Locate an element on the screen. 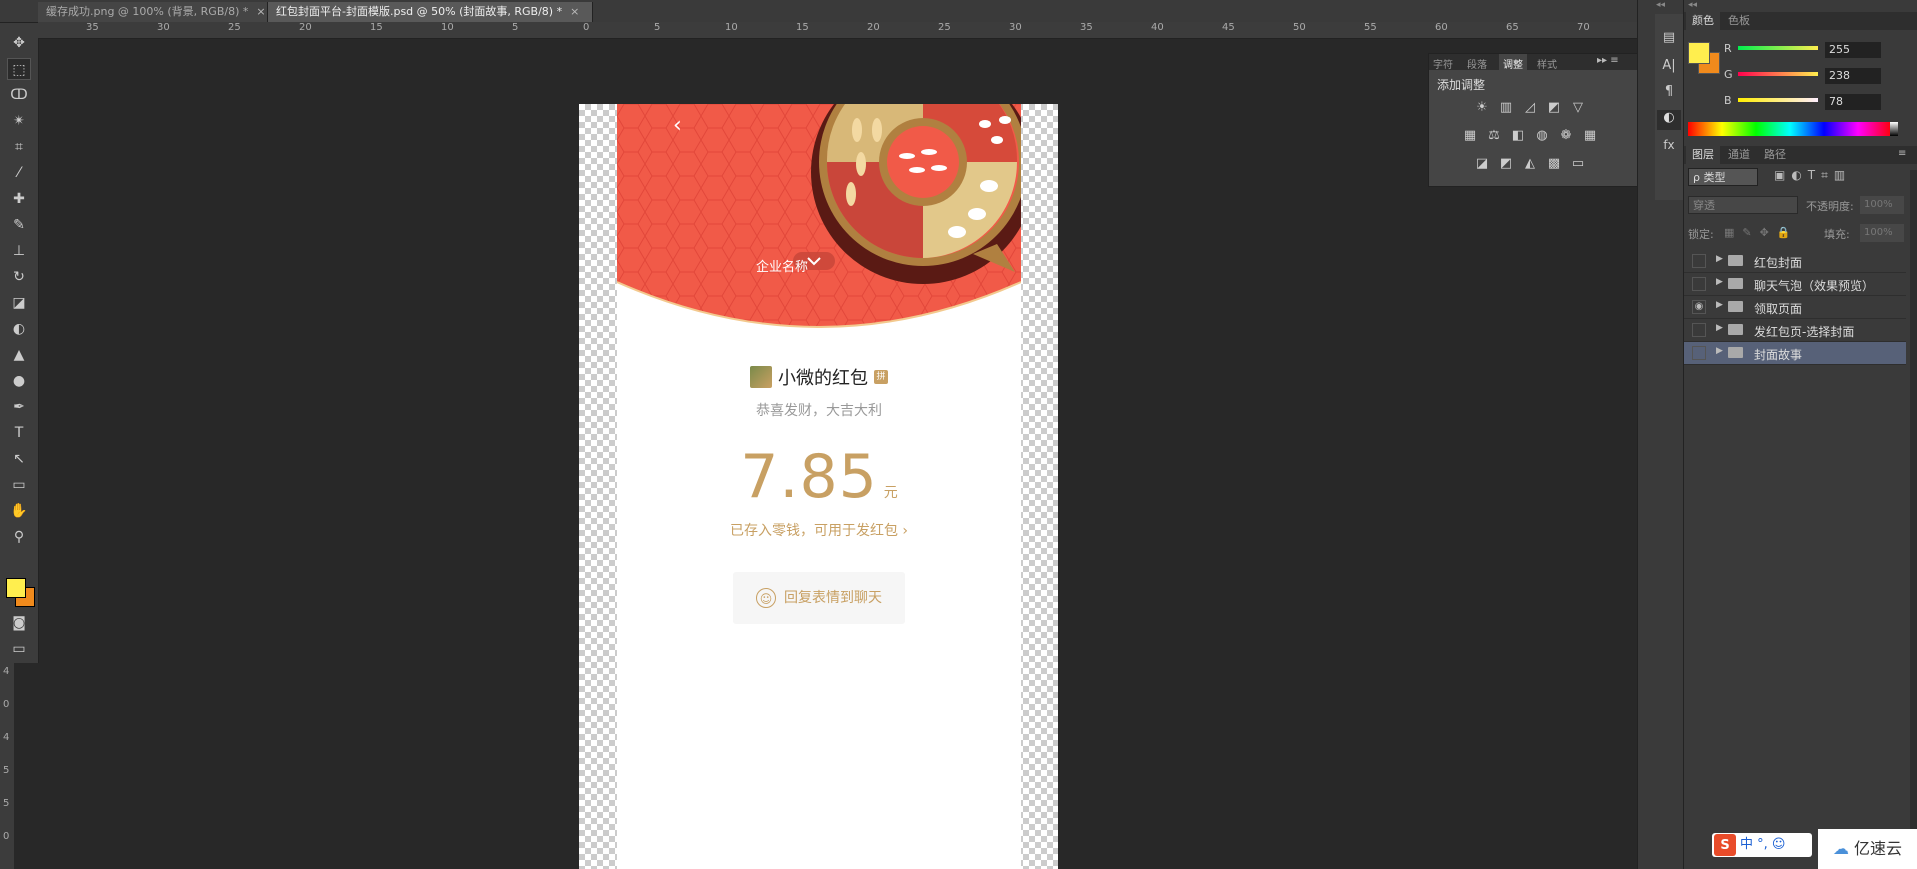 Image resolution: width=1917 pixels, height=869 pixels. hue-saturation-icon: ▦ is located at coordinates (1470, 136).